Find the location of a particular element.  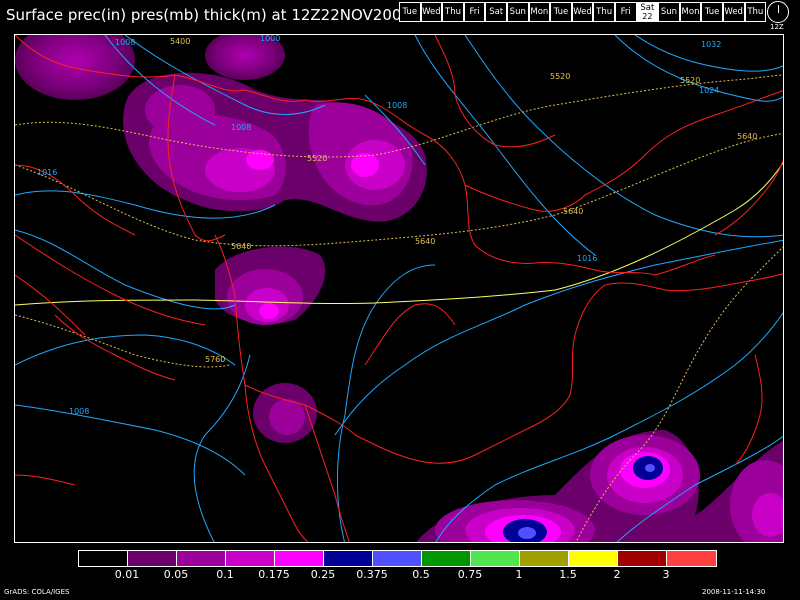

pressure-label: 1032 is located at coordinates (711, 44).